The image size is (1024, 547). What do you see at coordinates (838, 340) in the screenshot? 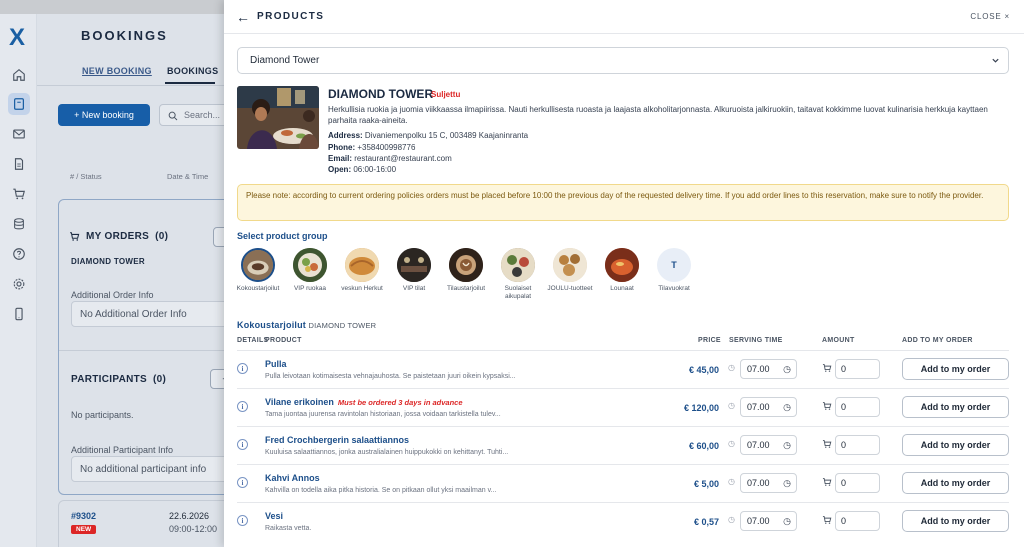
I see `column-amount: AMOUNT` at bounding box center [838, 340].